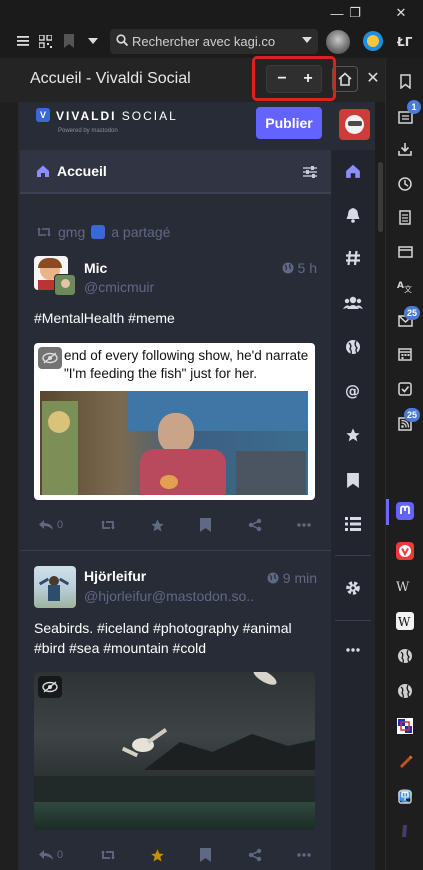 The width and height of the screenshot is (423, 870). What do you see at coordinates (43, 115) in the screenshot?
I see `vivaldi-logo-icon: V` at bounding box center [43, 115].